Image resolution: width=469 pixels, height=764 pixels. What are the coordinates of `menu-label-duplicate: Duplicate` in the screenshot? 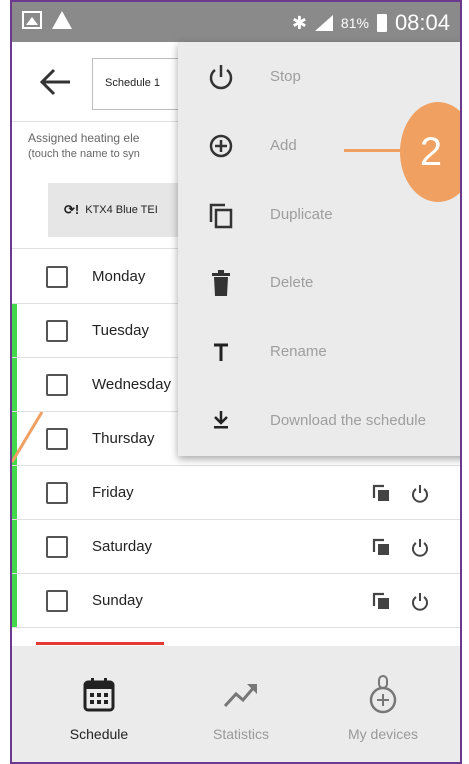 It's located at (301, 214).